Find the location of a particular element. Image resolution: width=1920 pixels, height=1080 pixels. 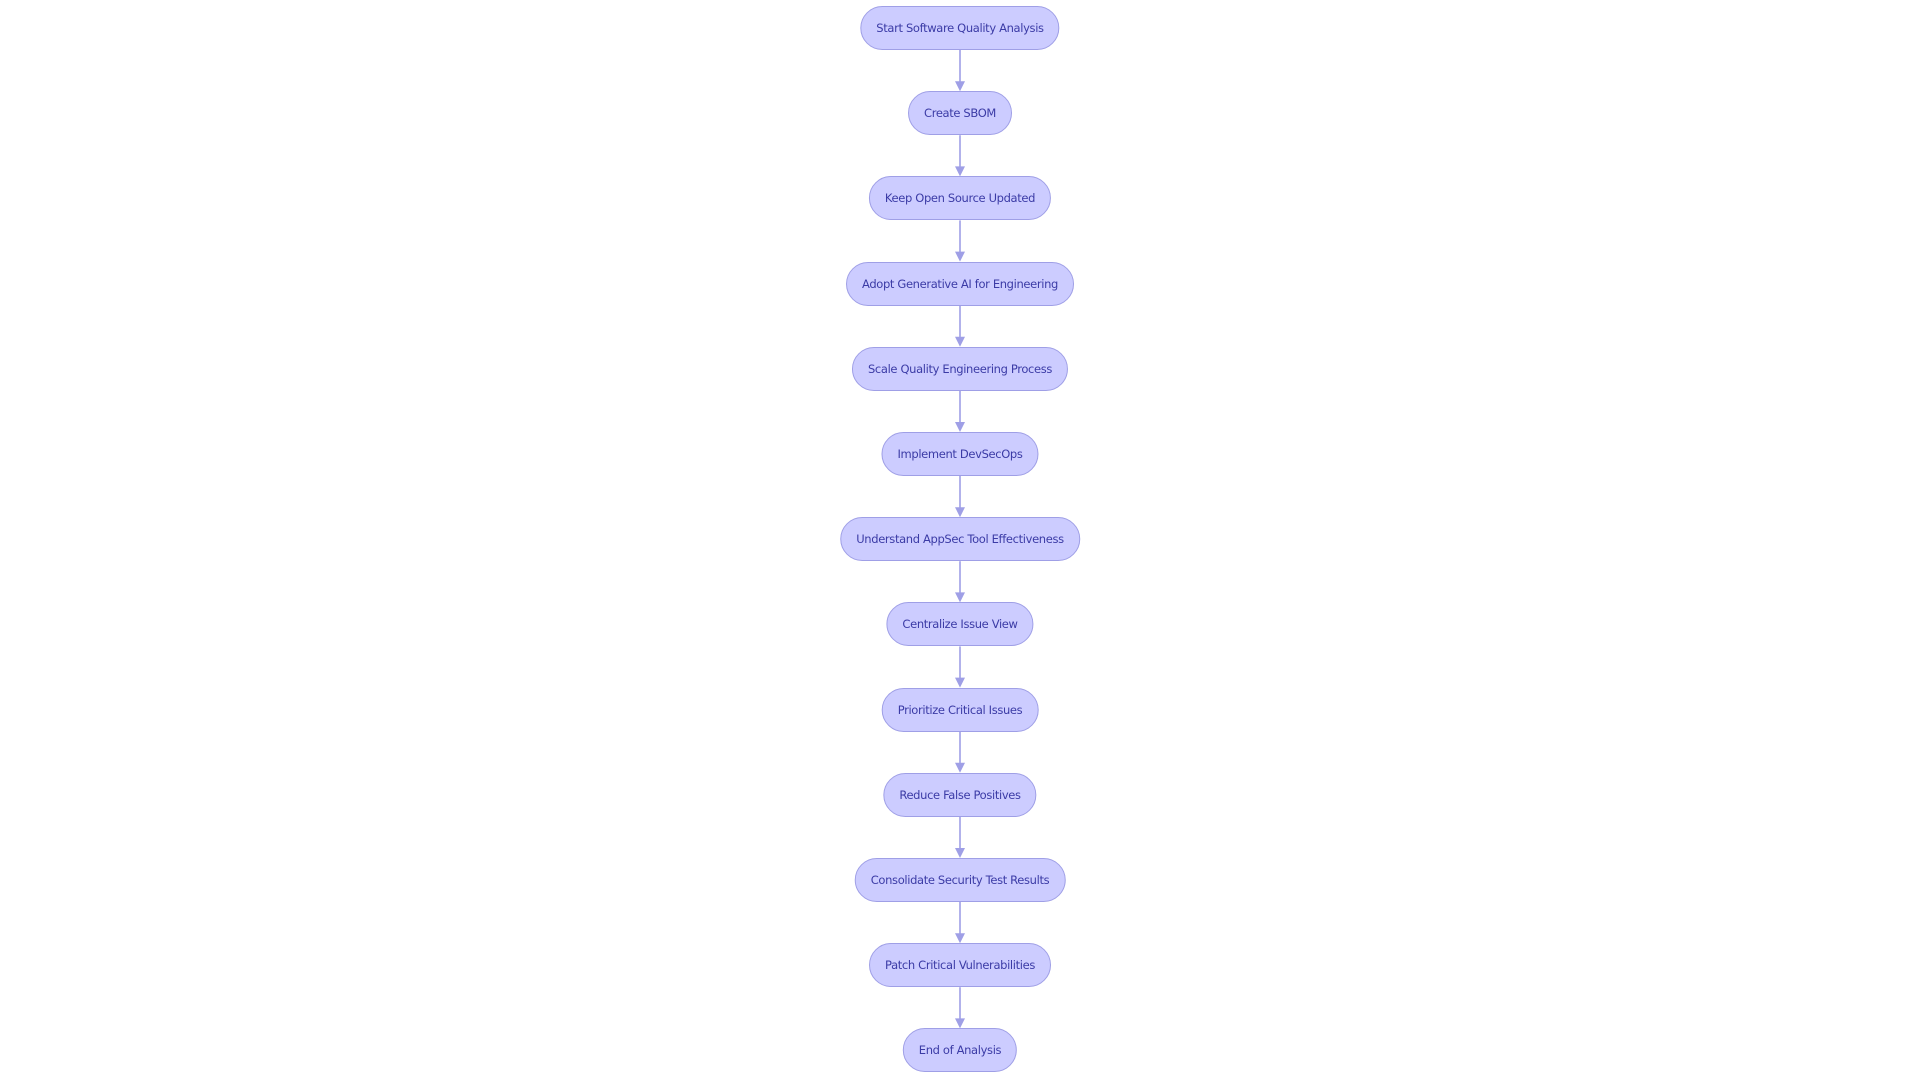

node-label: Understand AppSec Tool Effectiveness is located at coordinates (960, 539).